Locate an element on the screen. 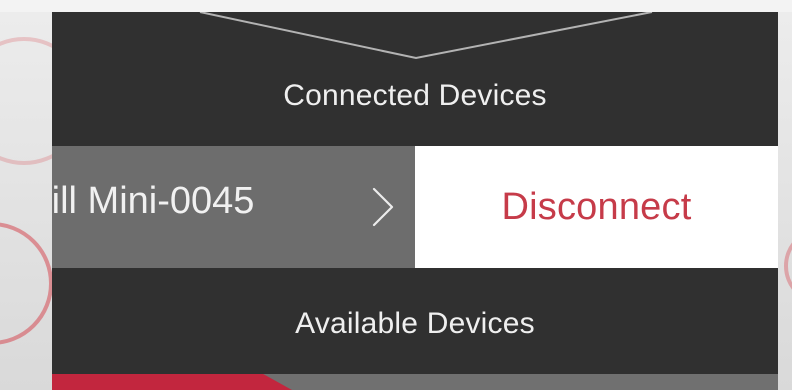 The image size is (792, 390). accent-stripe is located at coordinates (172, 382).